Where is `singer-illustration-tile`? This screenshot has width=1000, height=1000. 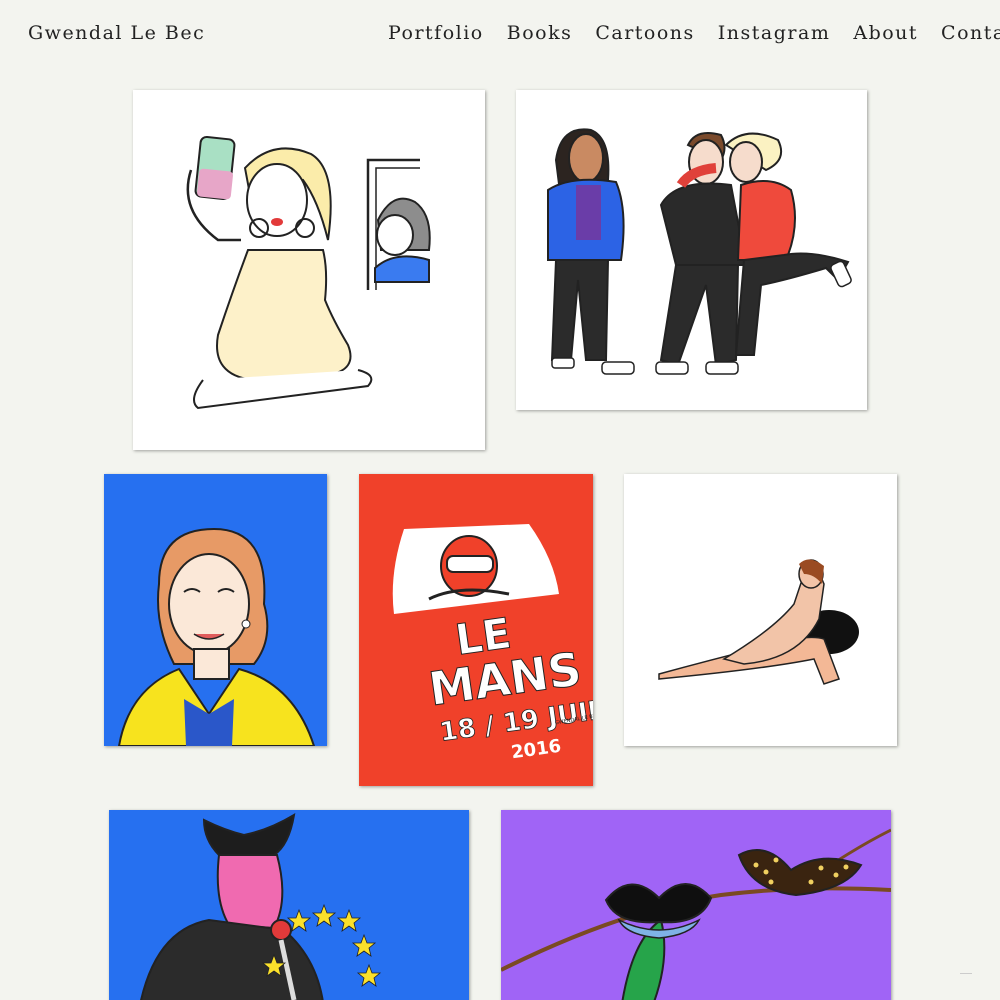
singer-illustration-tile is located at coordinates (289, 905).